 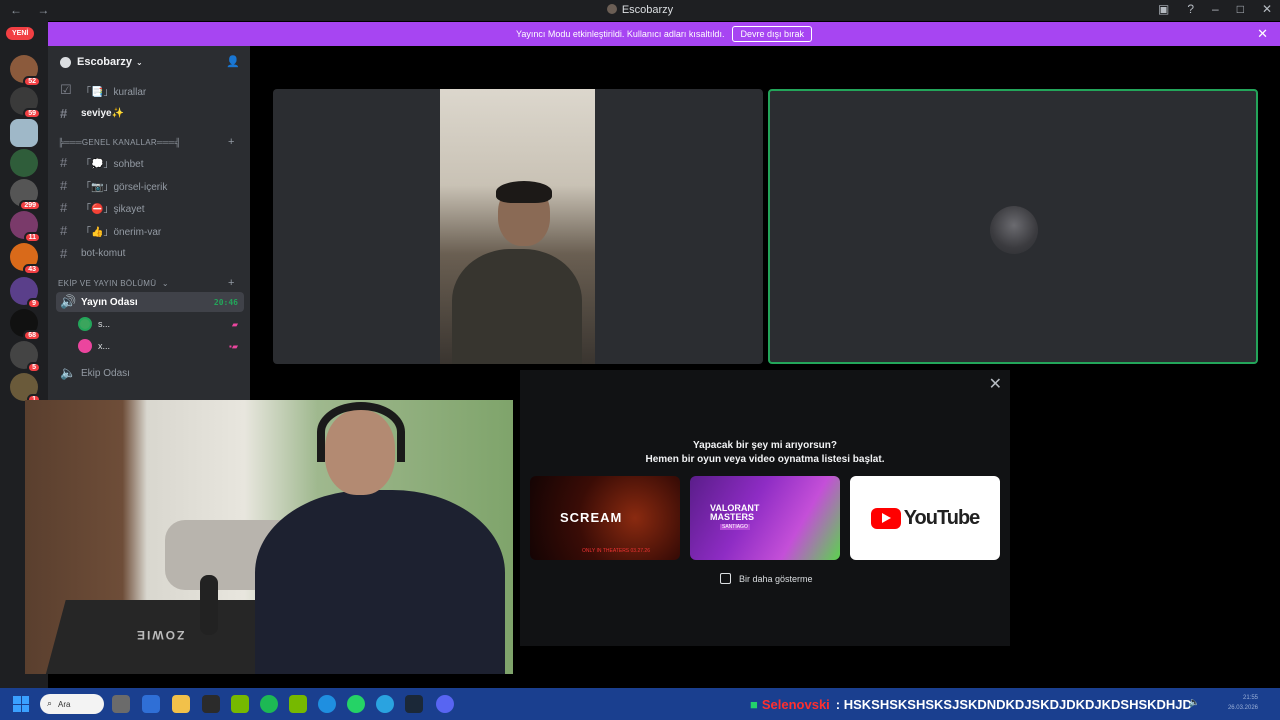 What do you see at coordinates (1223, 703) in the screenshot?
I see `system-tray: 🔈 21:55 26.03.2026` at bounding box center [1223, 703].